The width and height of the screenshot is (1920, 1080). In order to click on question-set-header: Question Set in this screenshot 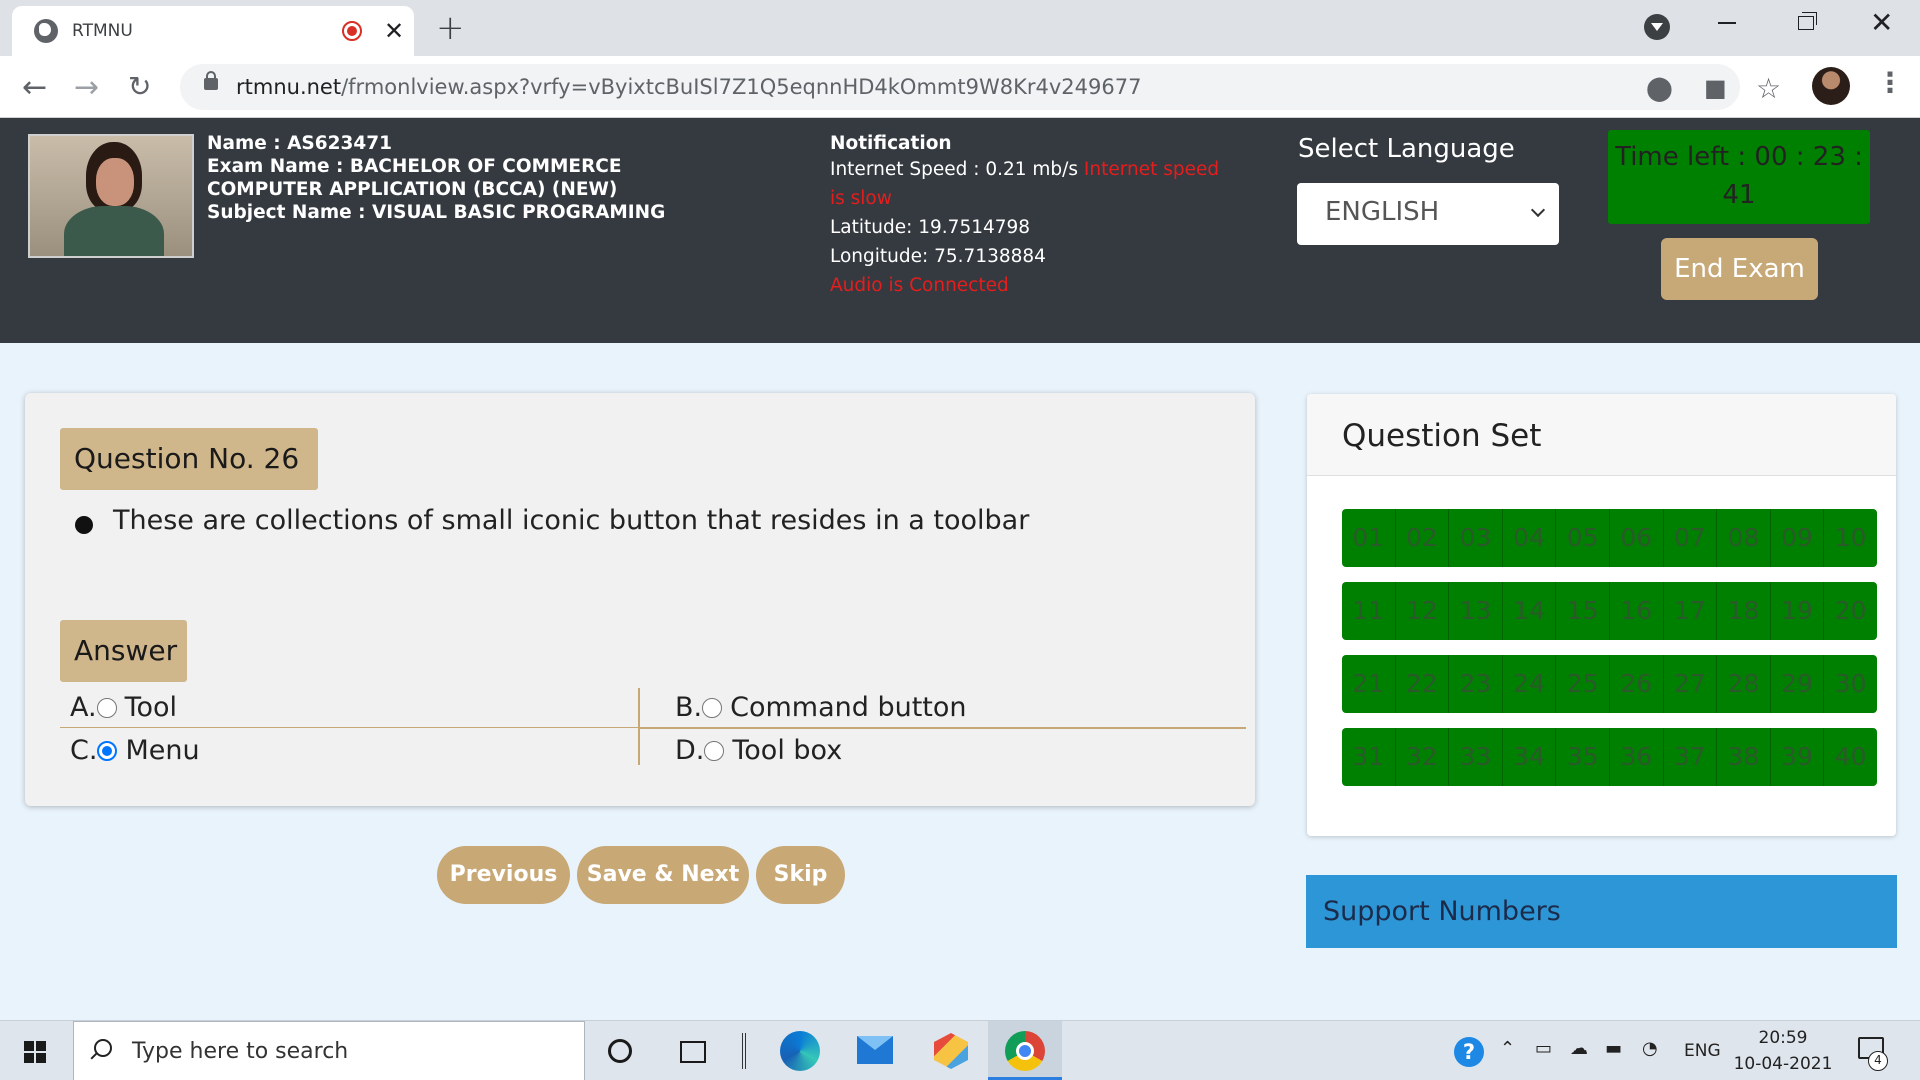, I will do `click(1601, 435)`.